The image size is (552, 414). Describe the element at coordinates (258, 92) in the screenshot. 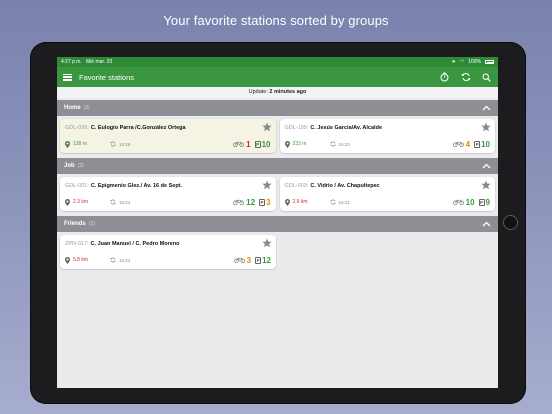

I see `update-label: Update:` at that location.